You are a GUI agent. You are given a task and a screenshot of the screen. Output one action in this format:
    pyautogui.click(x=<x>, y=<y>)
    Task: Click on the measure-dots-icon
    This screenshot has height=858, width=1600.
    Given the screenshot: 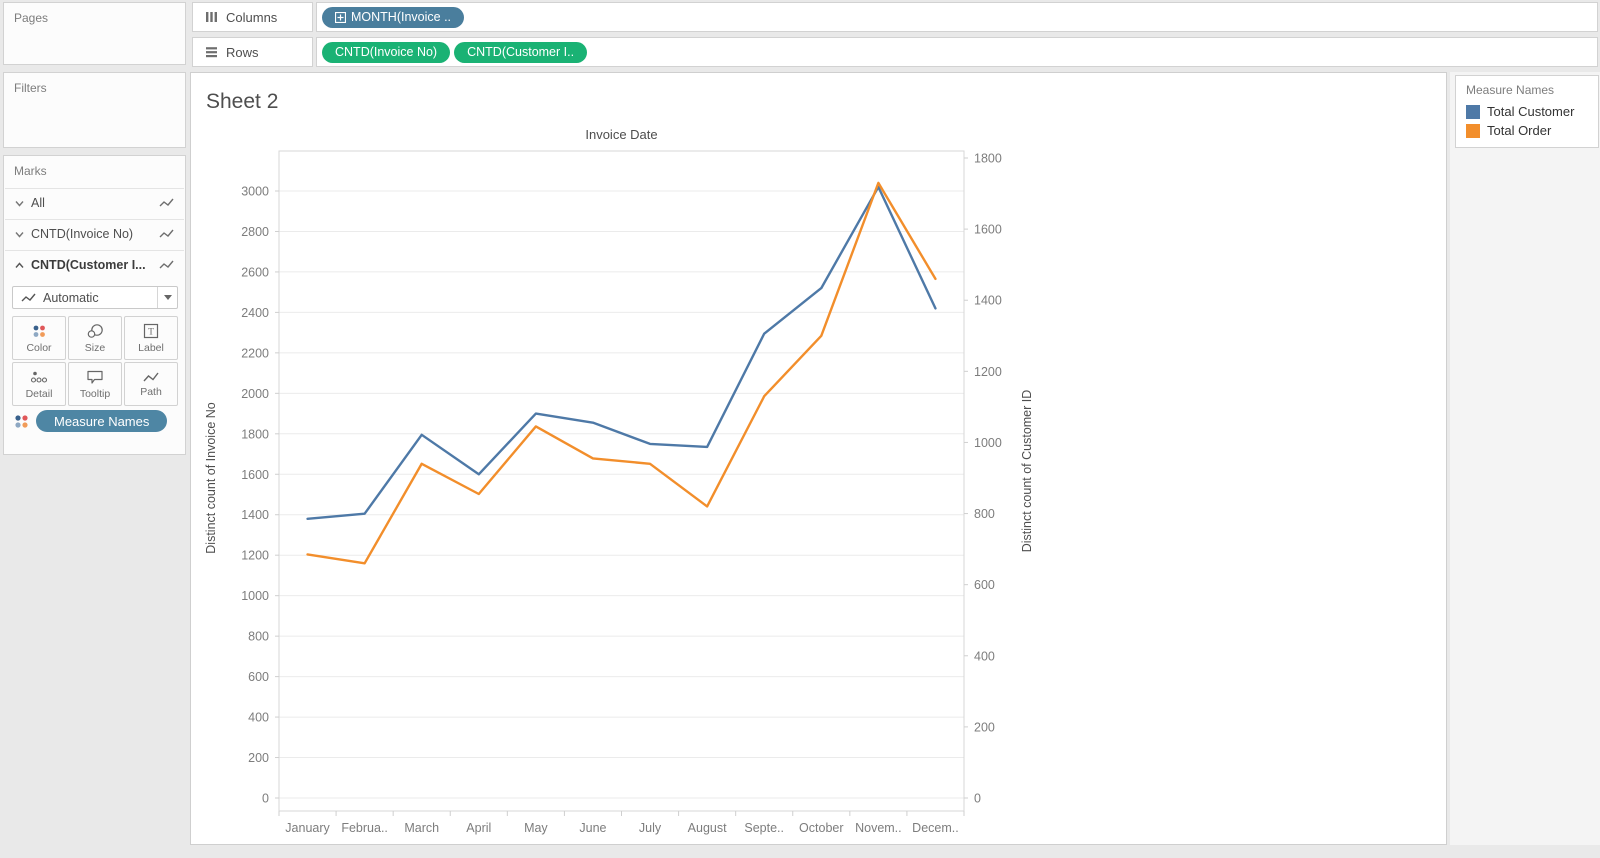 What is the action you would take?
    pyautogui.click(x=21, y=421)
    